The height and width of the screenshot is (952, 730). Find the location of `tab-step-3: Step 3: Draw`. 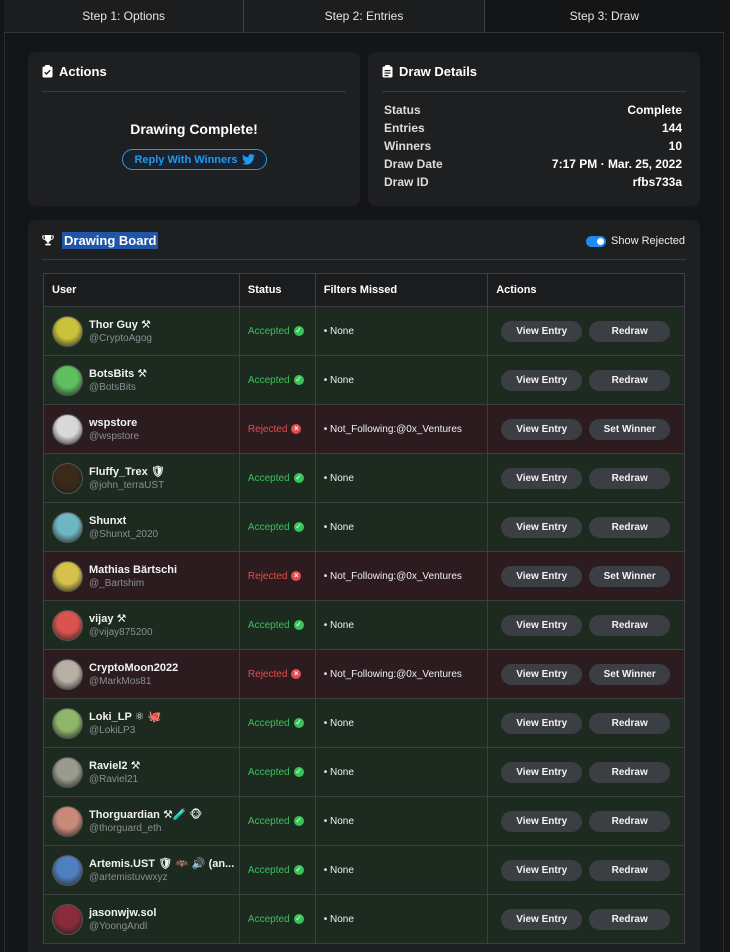

tab-step-3: Step 3: Draw is located at coordinates (604, 16).